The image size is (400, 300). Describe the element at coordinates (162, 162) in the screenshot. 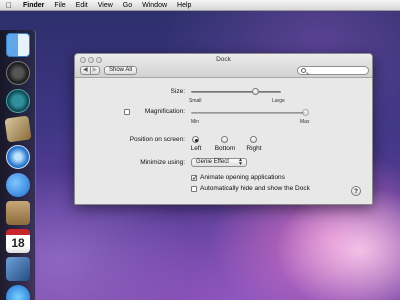

I see `minimize-label: Minimize using:` at that location.